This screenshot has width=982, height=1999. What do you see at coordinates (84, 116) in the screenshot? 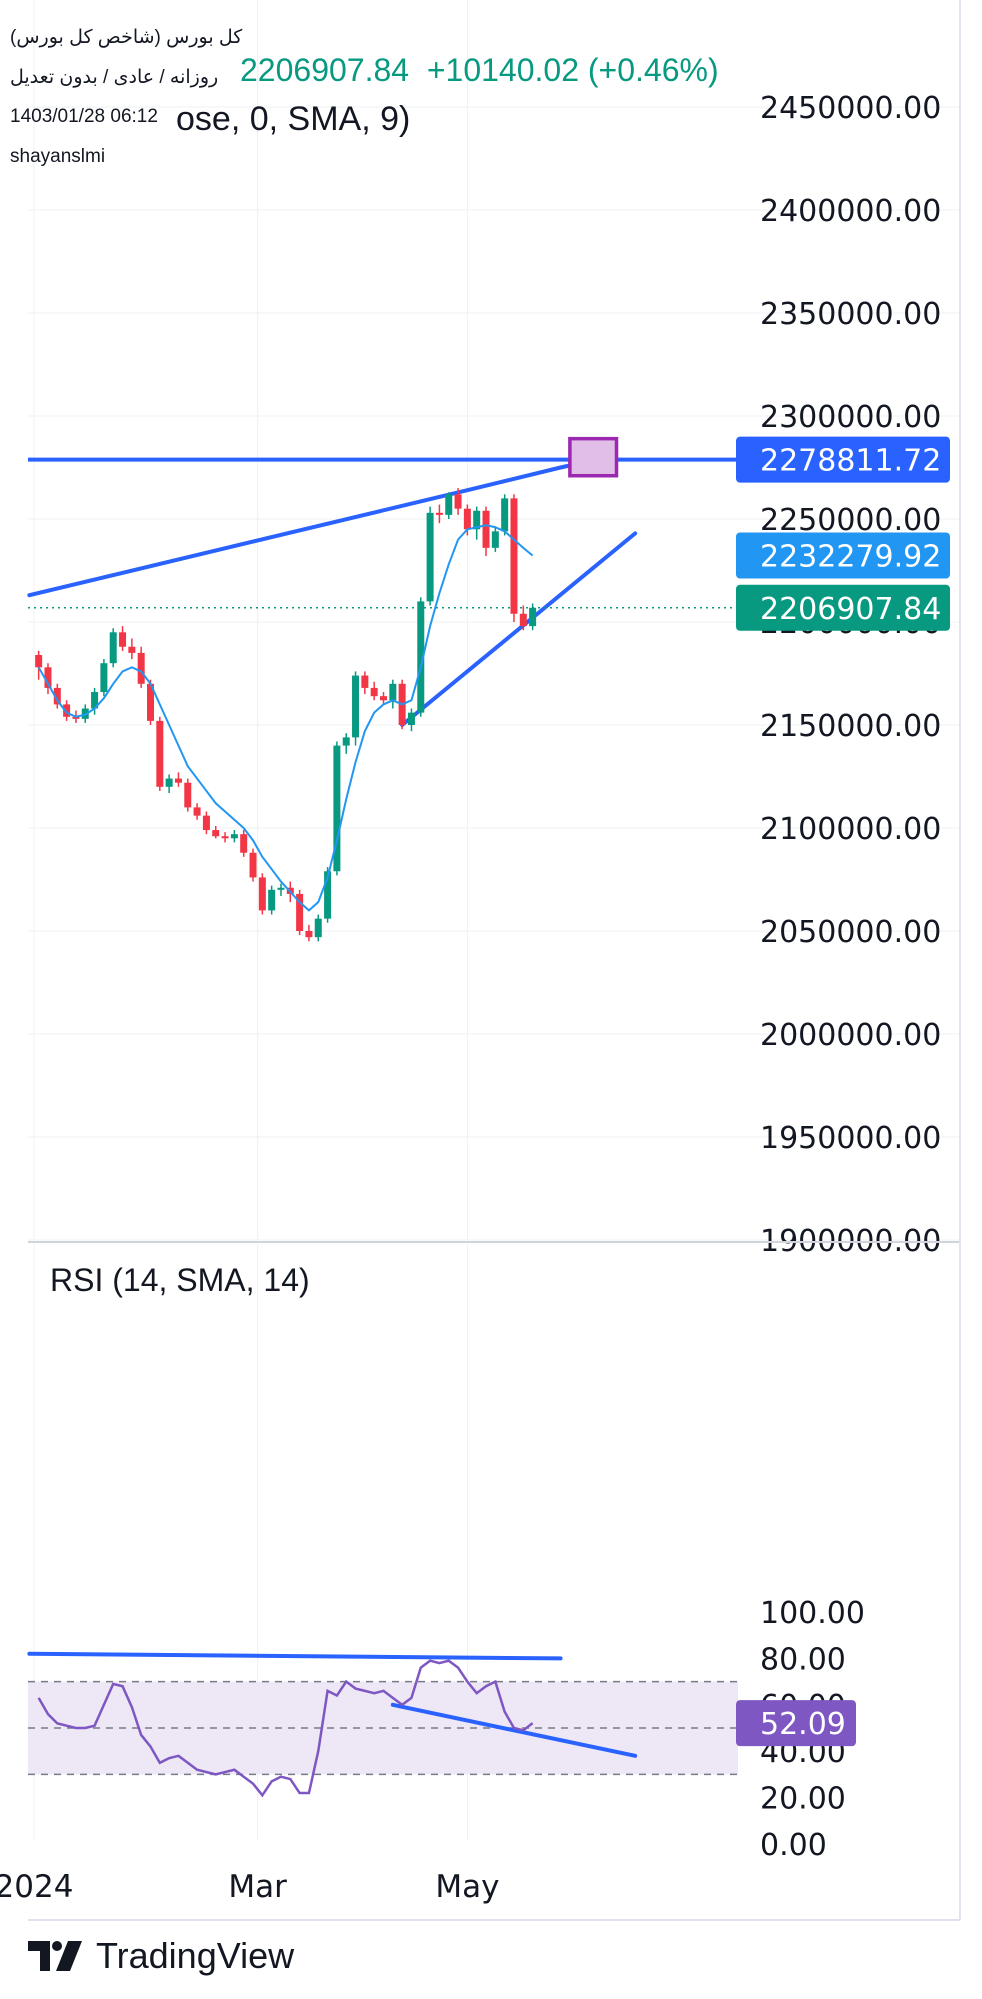
I see `timestamp: 1403/01/28 06:12` at bounding box center [84, 116].